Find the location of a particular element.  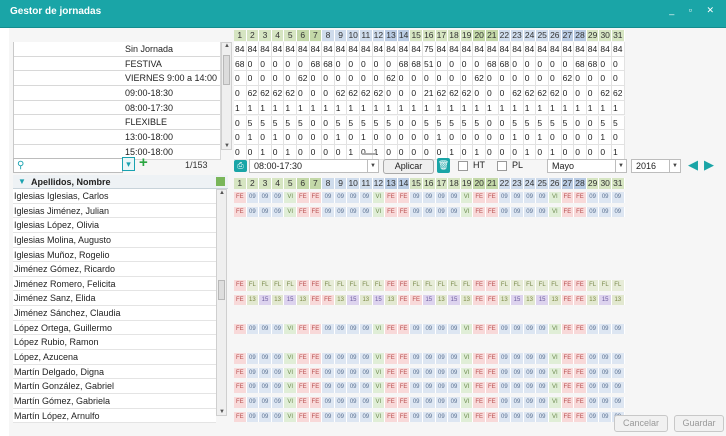

shift-cell: 13 is located at coordinates (366, 300).